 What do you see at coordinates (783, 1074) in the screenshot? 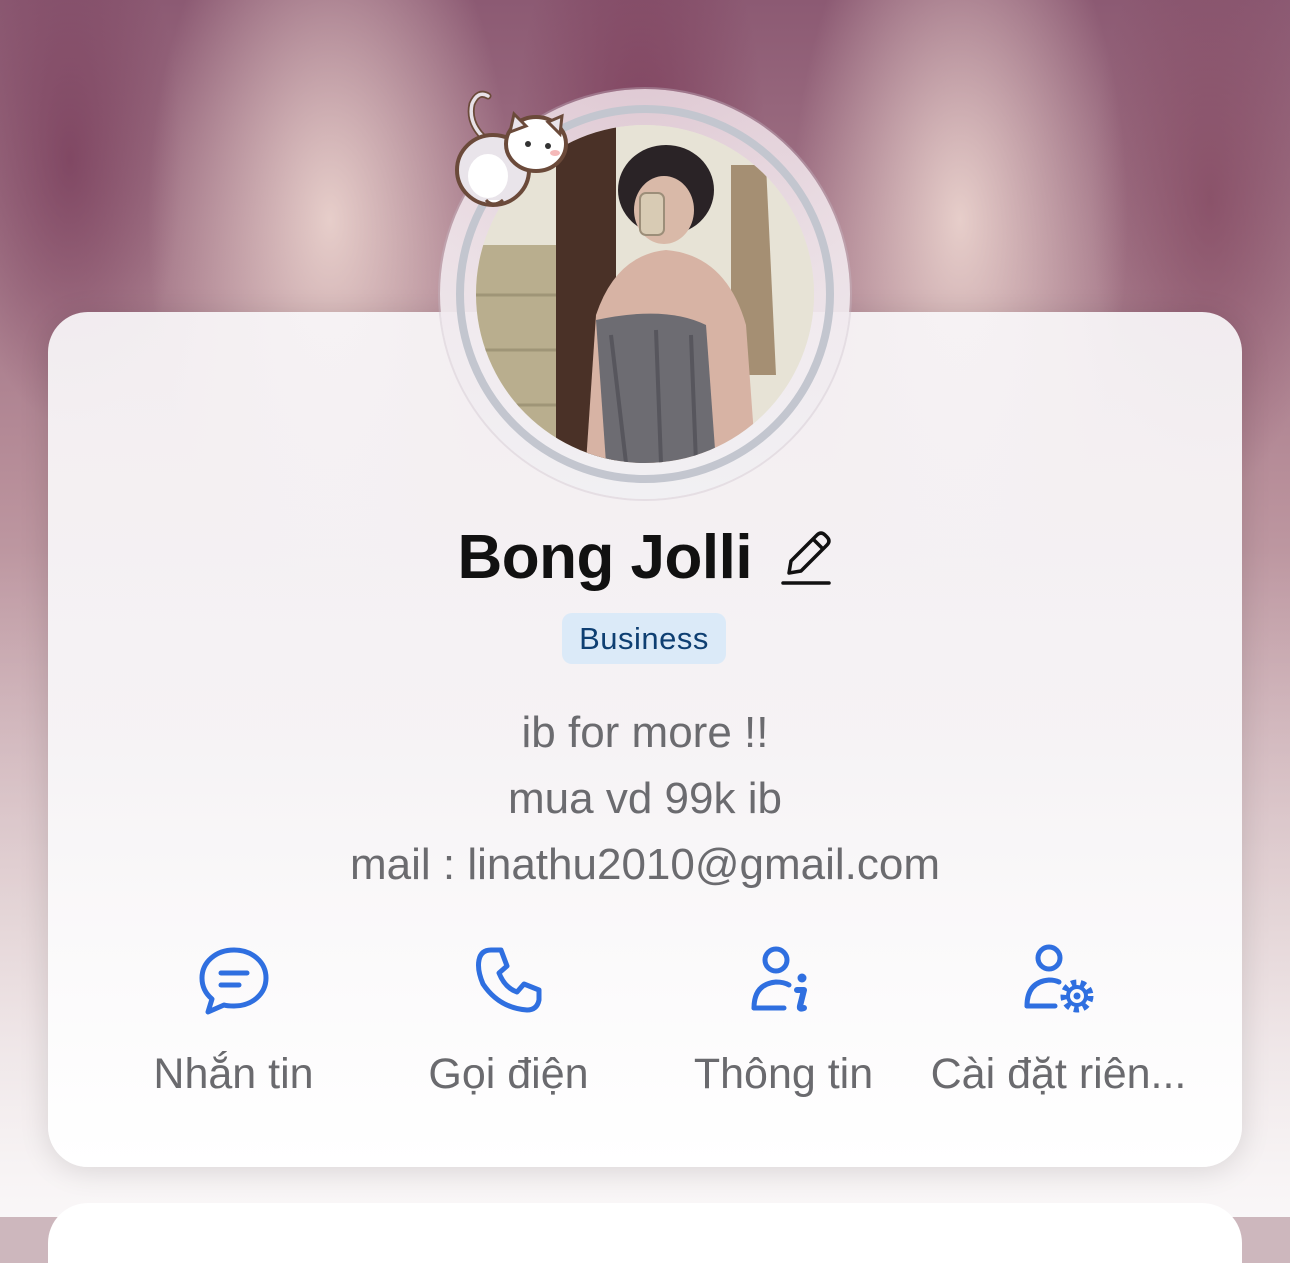
I see `info-label: Thông tin` at bounding box center [783, 1074].